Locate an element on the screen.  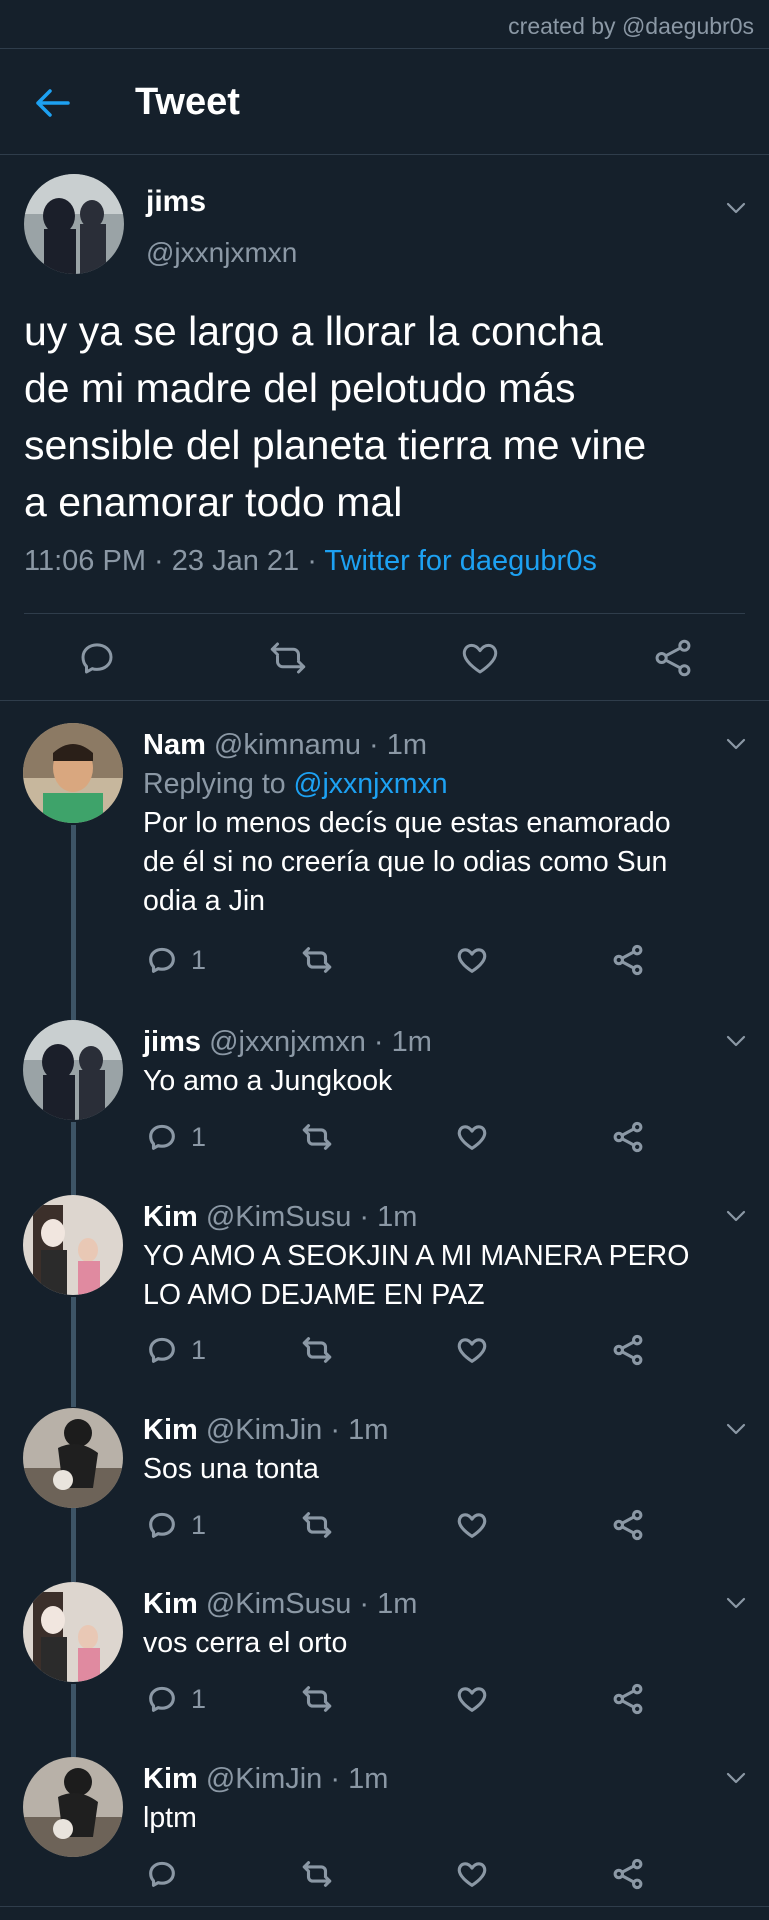
reply-text-line: Por lo menos decís que estas enamorado is located at coordinates (407, 823).